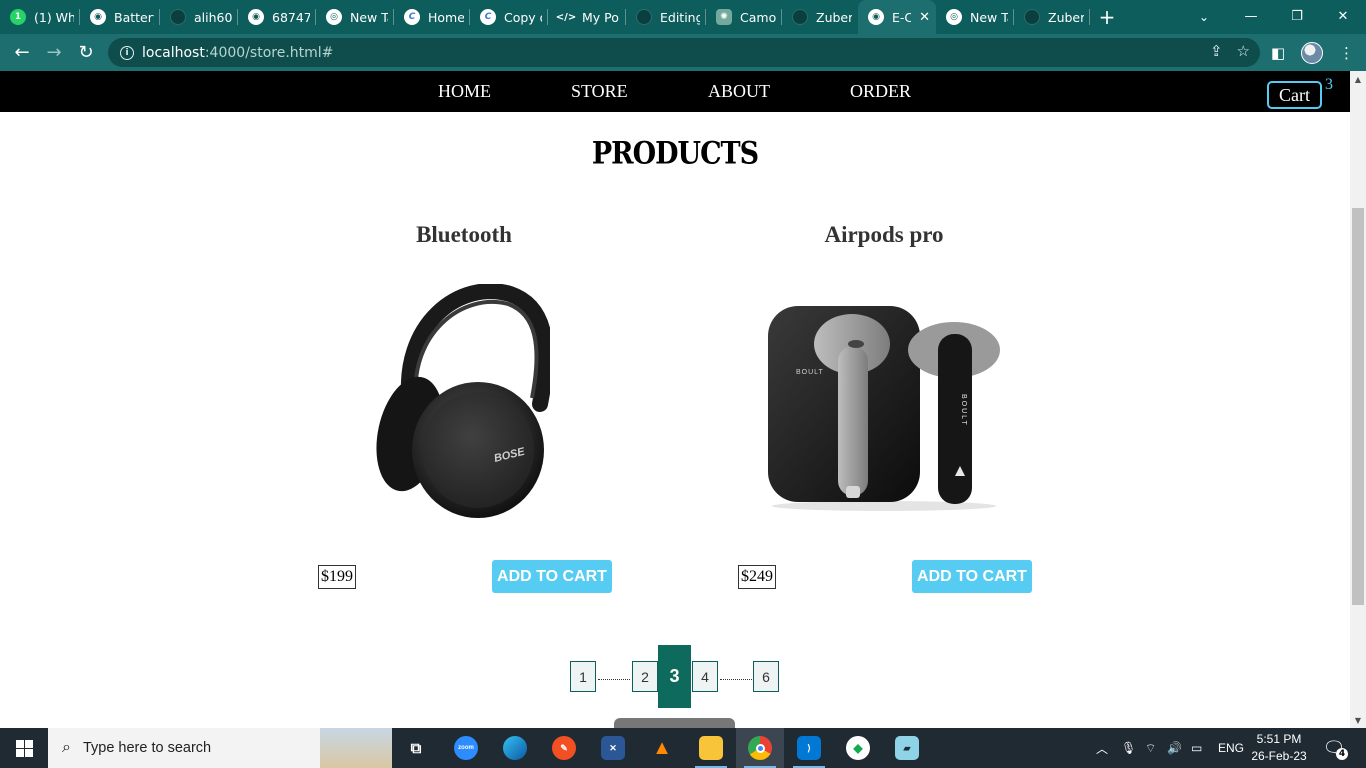  Describe the element at coordinates (1231, 748) in the screenshot. I see `language-indicator: ENG` at that location.